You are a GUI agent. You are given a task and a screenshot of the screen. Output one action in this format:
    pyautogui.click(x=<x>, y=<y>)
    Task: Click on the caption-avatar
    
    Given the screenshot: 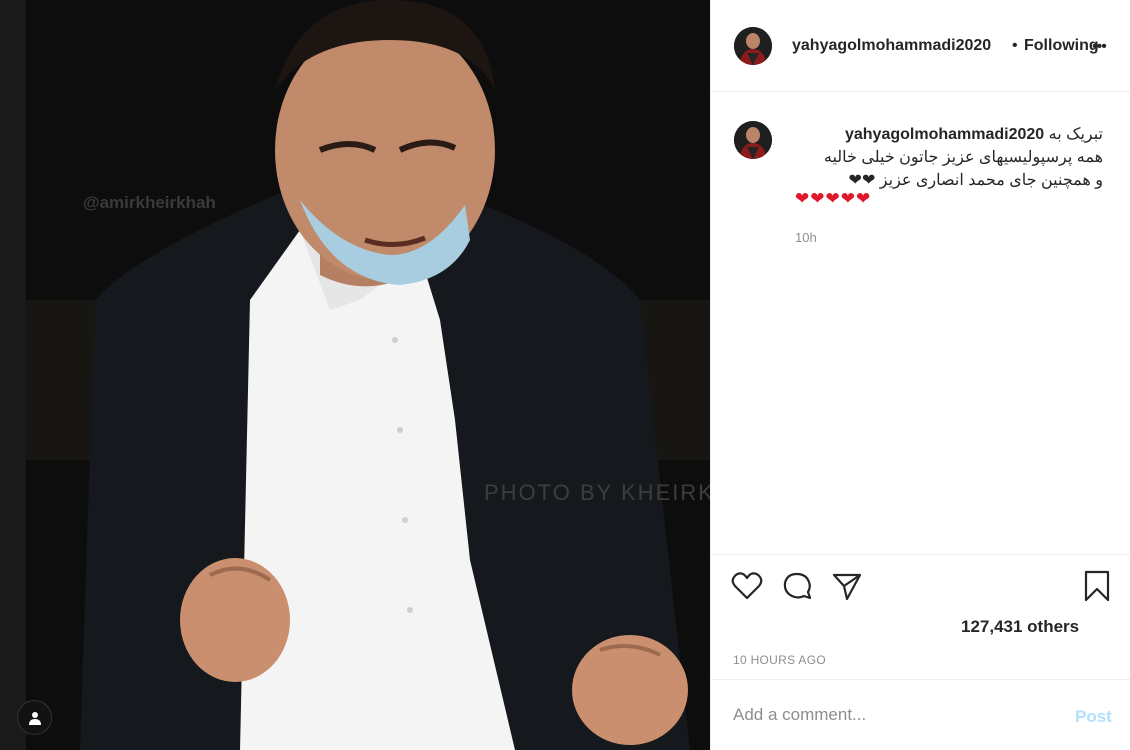 What is the action you would take?
    pyautogui.click(x=753, y=140)
    